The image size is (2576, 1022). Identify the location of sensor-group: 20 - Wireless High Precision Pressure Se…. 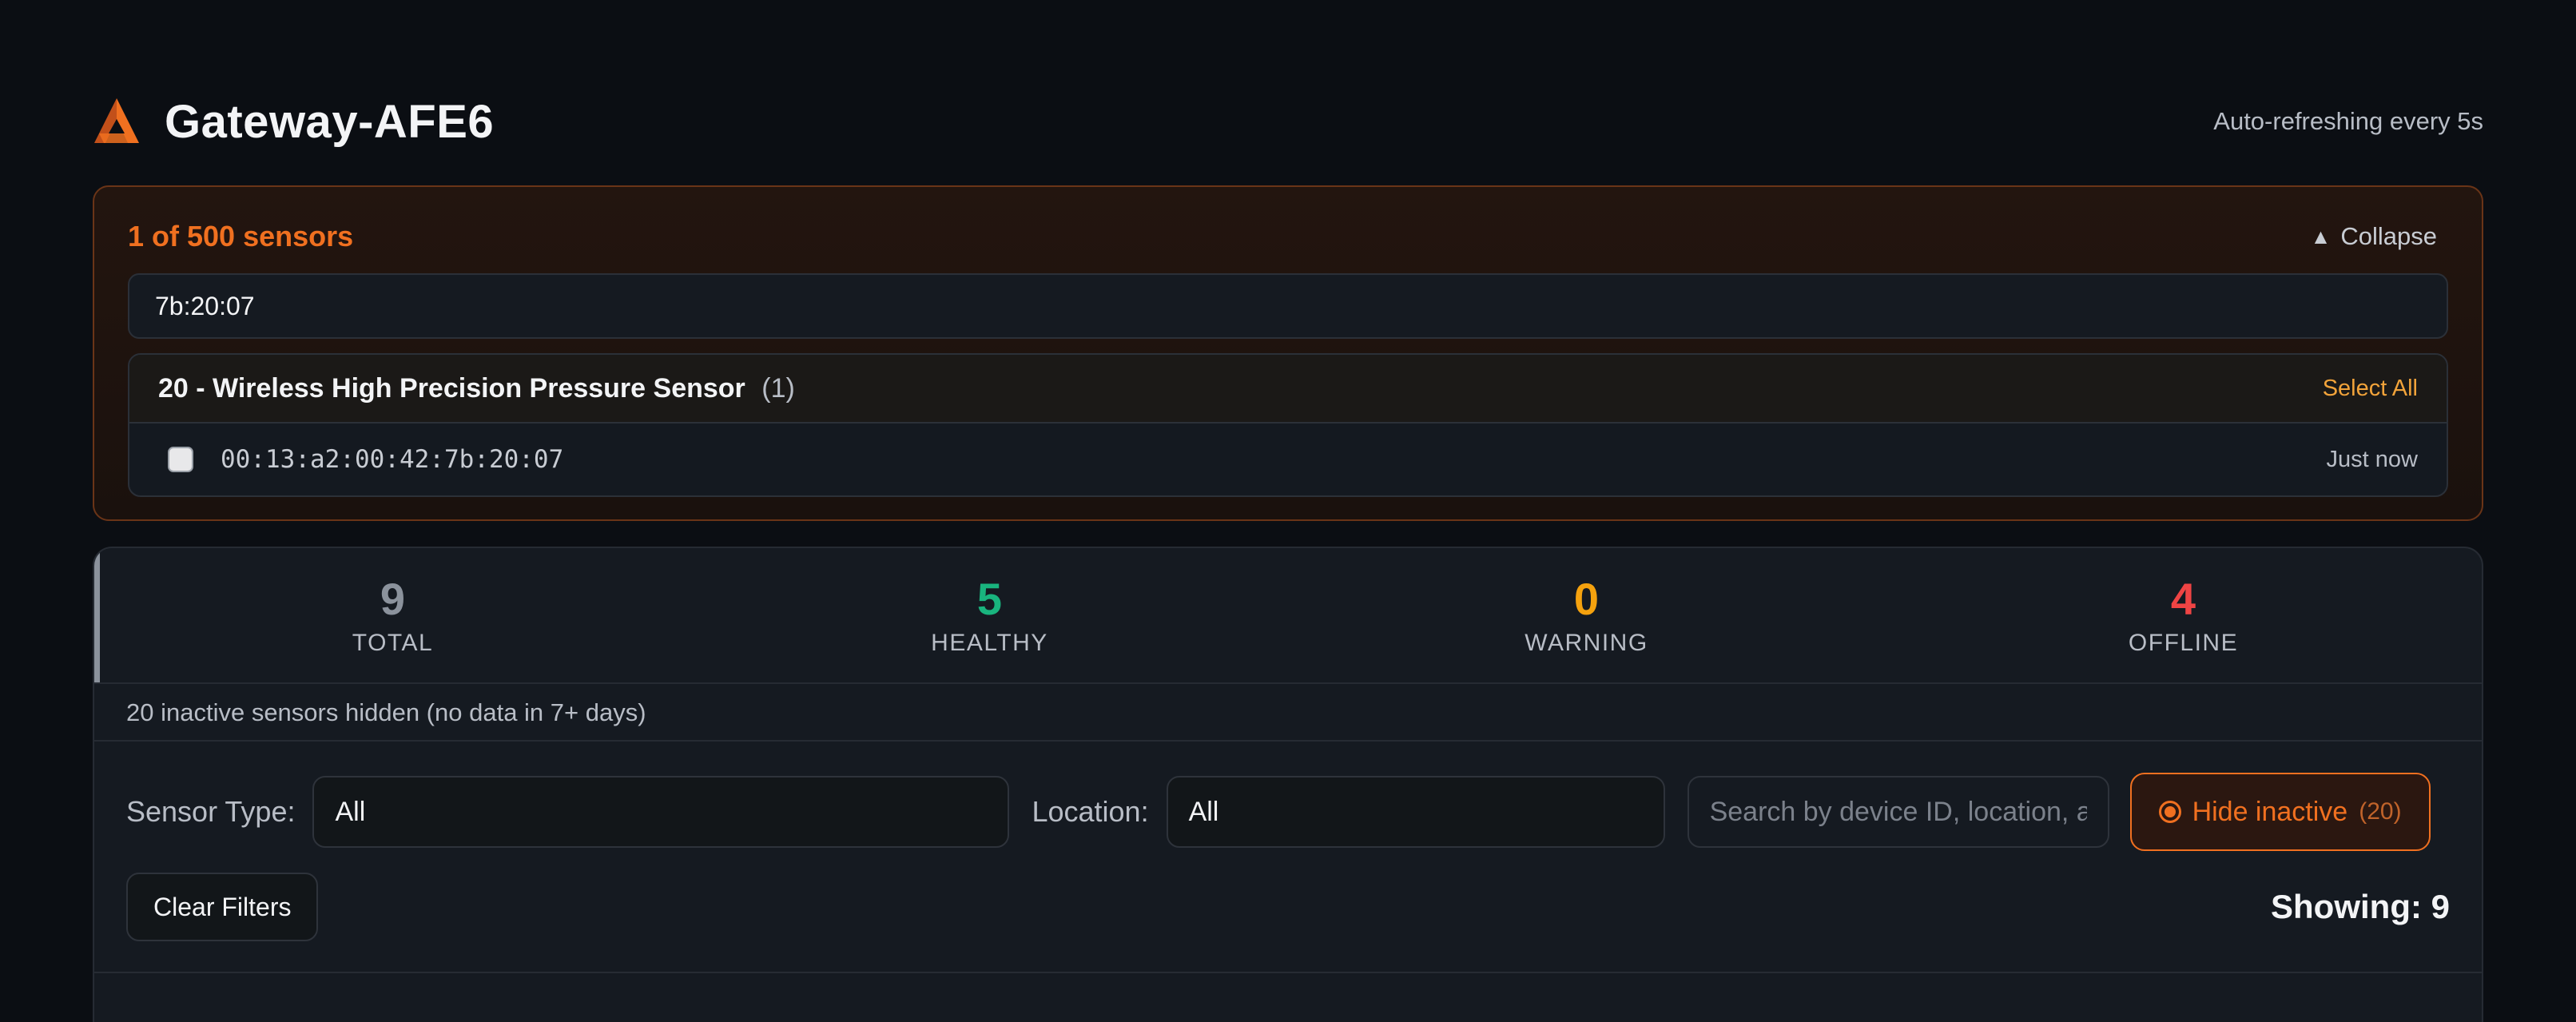
(1288, 425).